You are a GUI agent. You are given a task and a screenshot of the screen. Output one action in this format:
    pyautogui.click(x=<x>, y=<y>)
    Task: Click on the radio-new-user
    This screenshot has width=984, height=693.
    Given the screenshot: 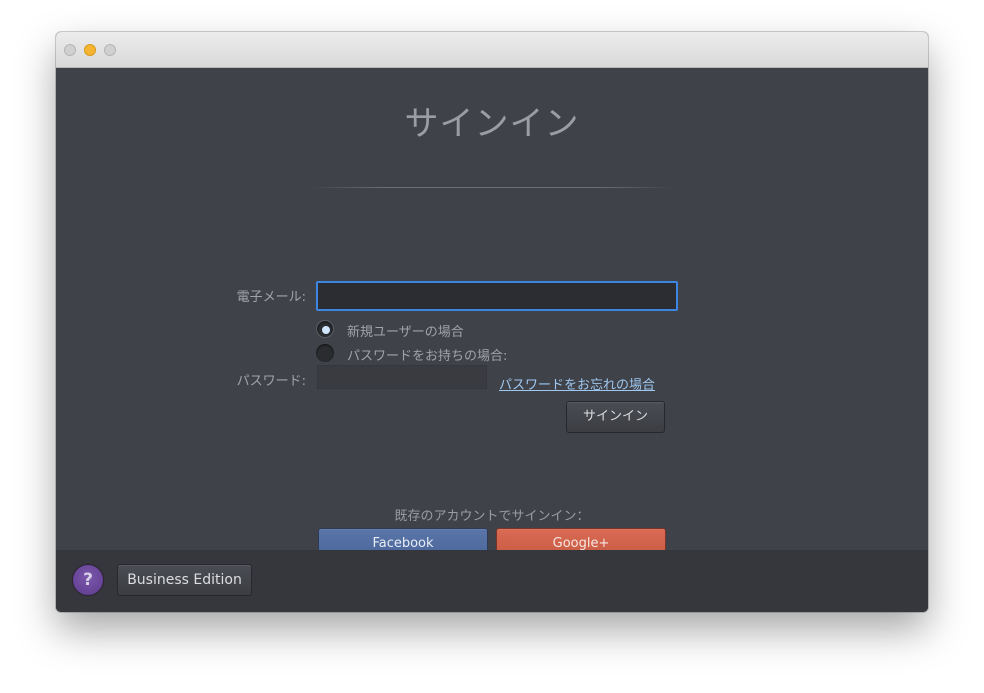 What is the action you would take?
    pyautogui.click(x=325, y=329)
    